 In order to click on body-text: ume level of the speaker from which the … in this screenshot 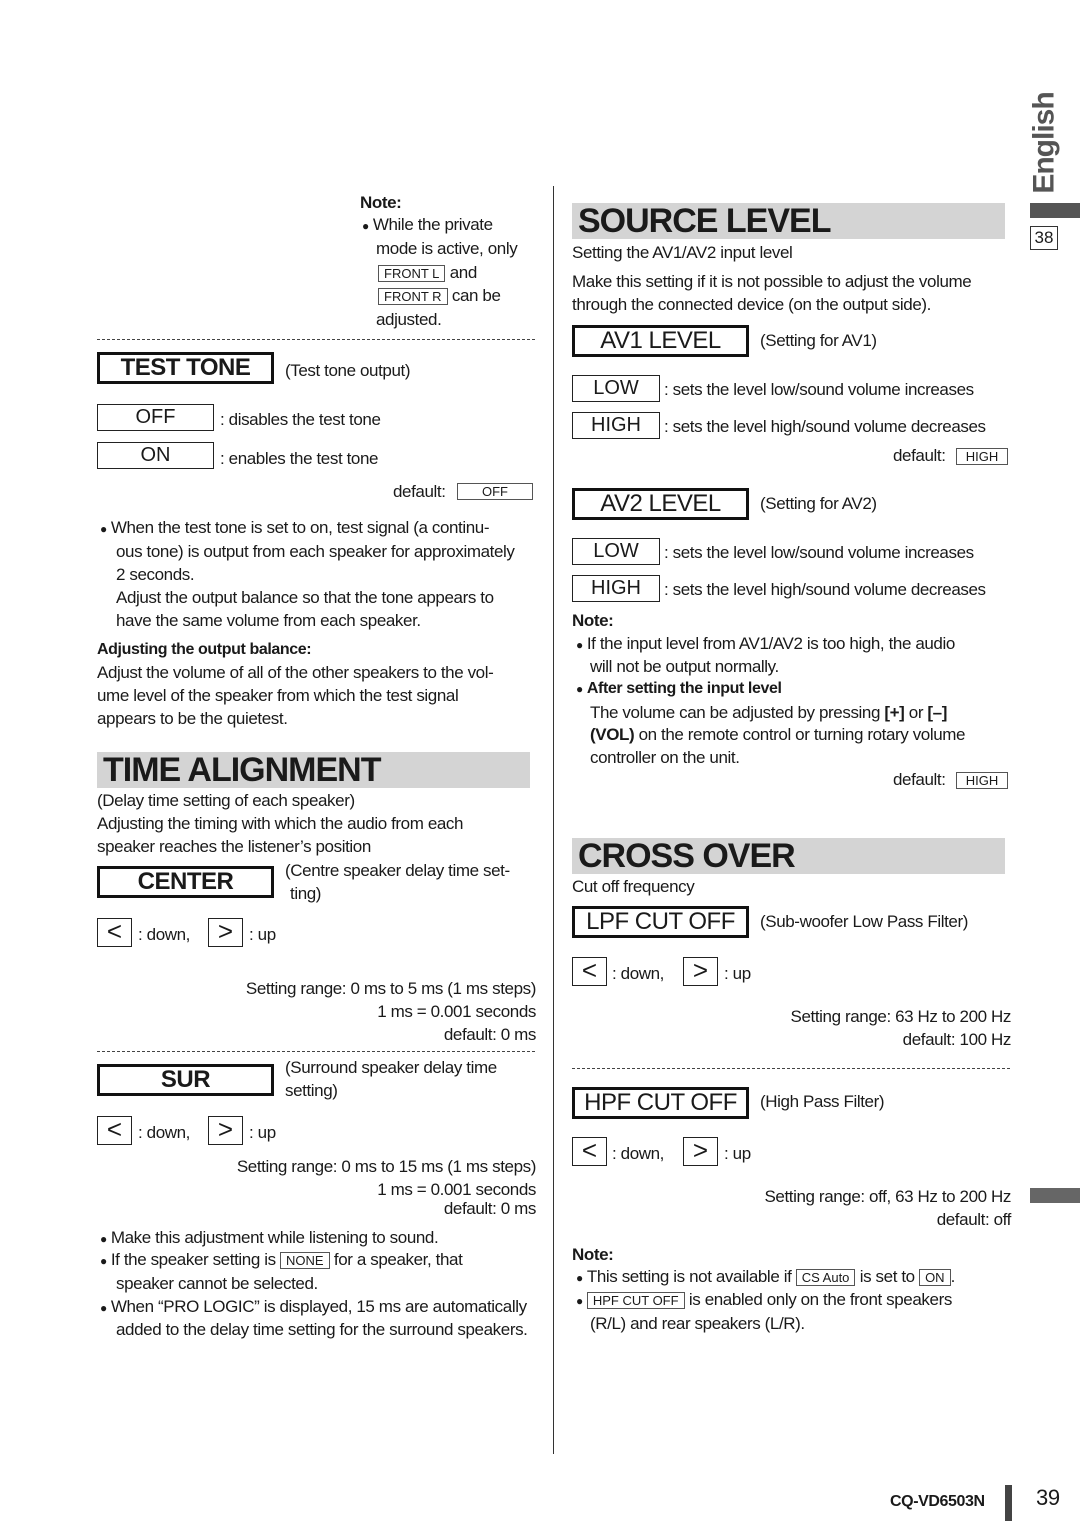, I will do `click(278, 695)`.